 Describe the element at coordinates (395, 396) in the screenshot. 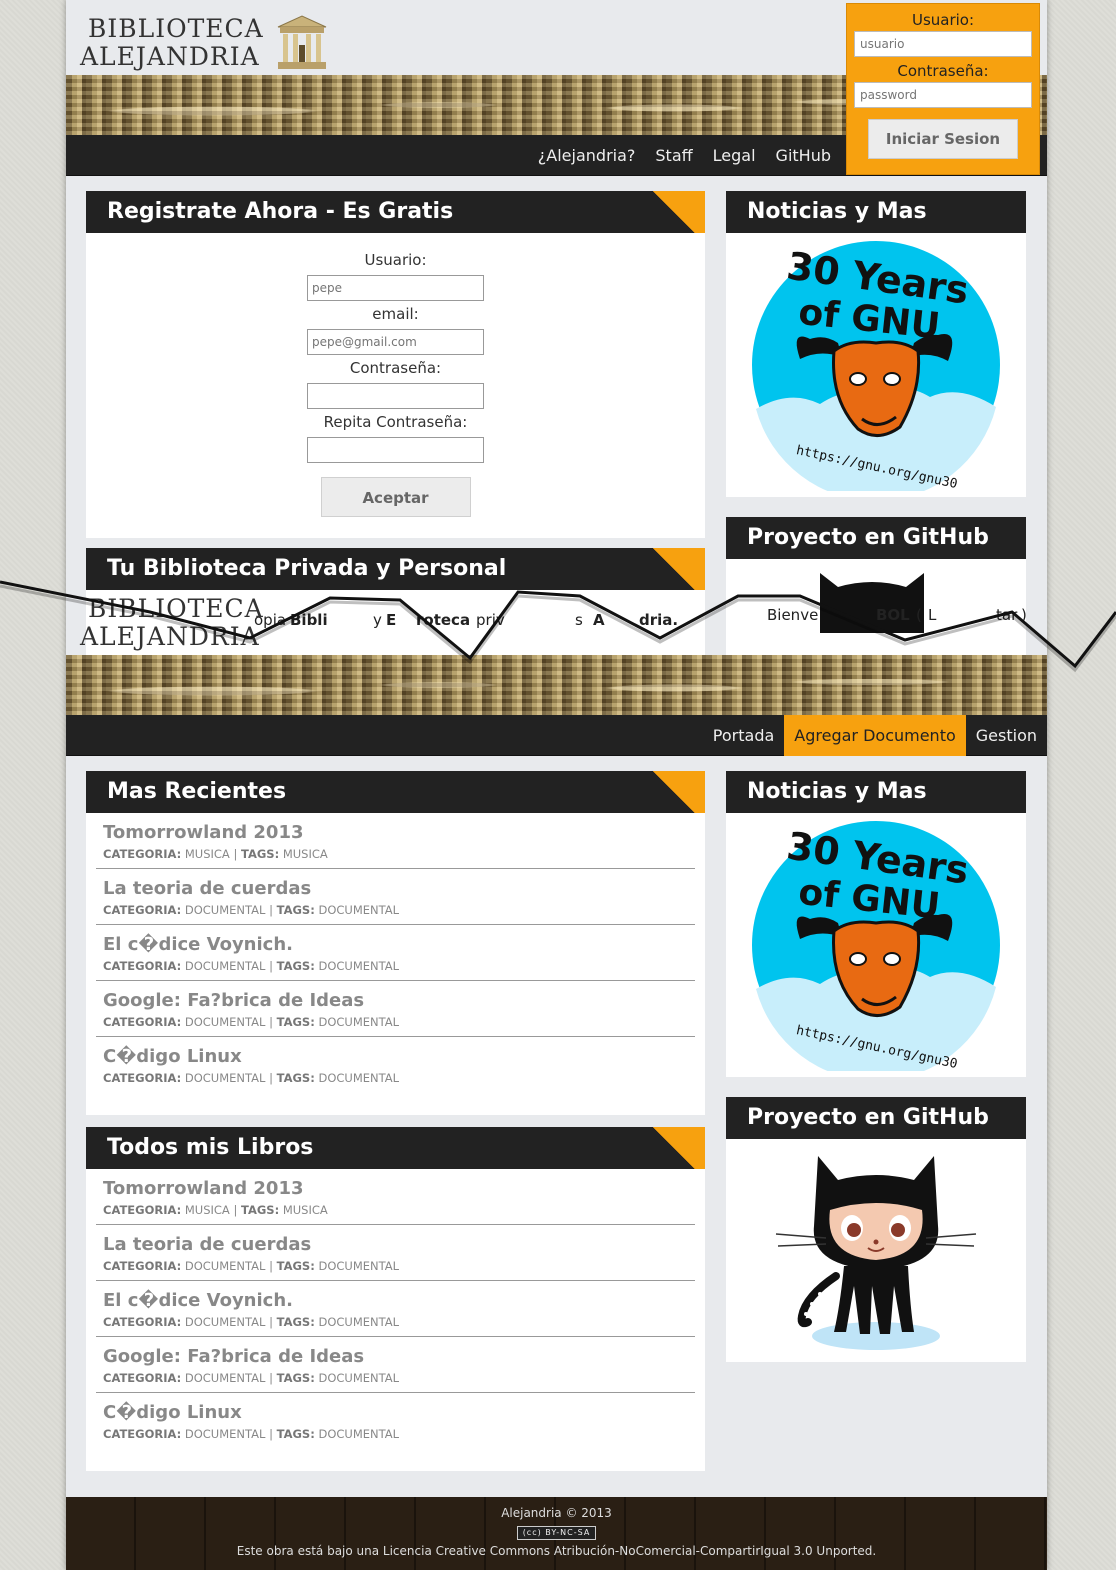

I see `register-pass-input` at that location.